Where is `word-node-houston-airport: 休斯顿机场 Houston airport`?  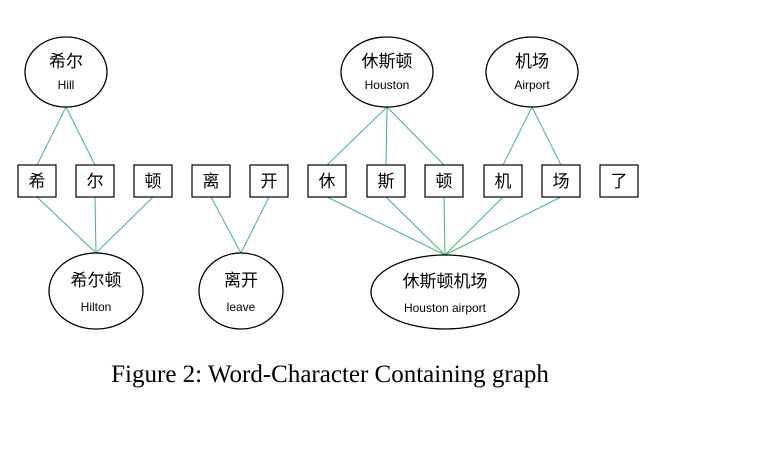 word-node-houston-airport: 休斯顿机场 Houston airport is located at coordinates (445, 292).